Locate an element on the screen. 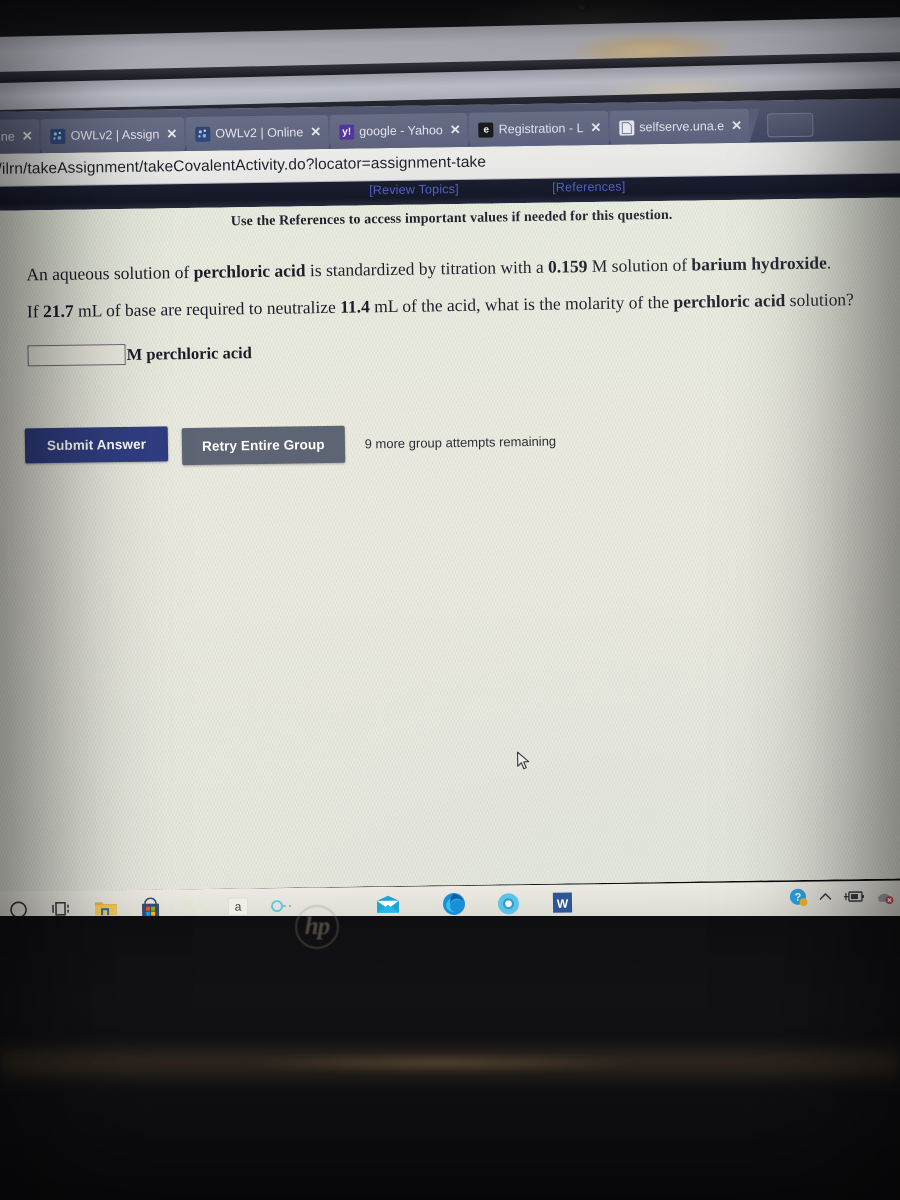 The image size is (900, 1200). tab-title: Registration - L is located at coordinates (541, 129).